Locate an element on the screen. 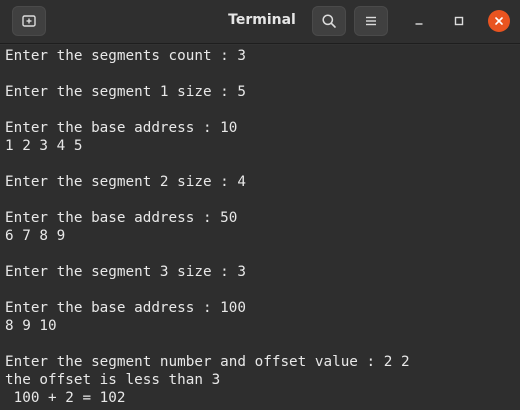  terminal-line: 1 2 3 4 5 is located at coordinates (44, 146).